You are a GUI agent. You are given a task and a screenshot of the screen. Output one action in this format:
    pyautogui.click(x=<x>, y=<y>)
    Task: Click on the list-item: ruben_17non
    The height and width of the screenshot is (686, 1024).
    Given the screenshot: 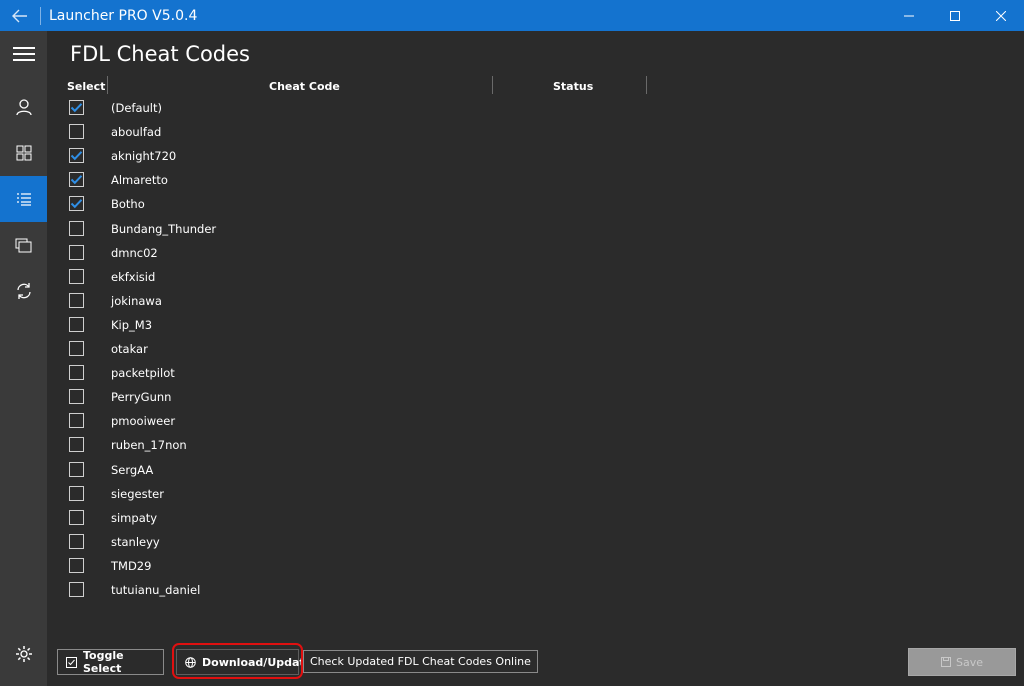 What is the action you would take?
    pyautogui.click(x=535, y=446)
    